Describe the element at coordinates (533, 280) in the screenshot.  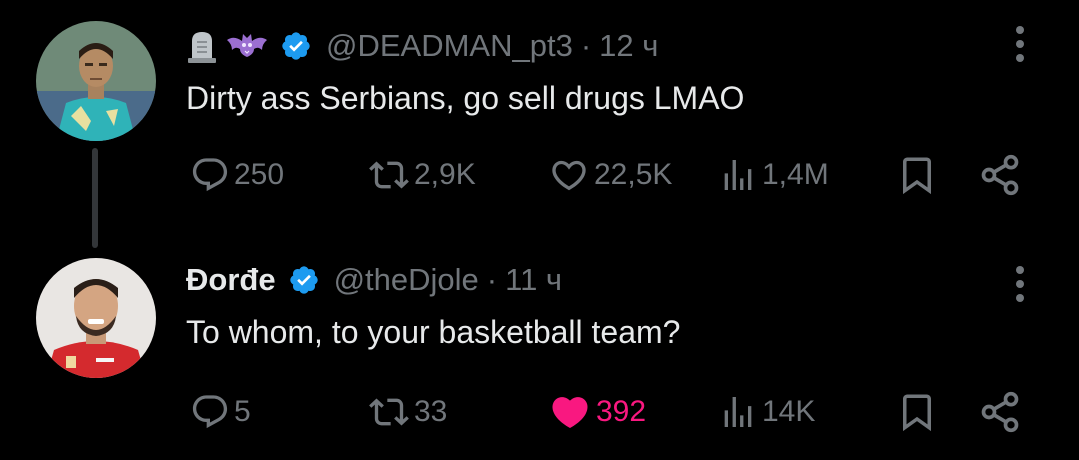
I see `tweet-2-timestamp: 11 ч` at that location.